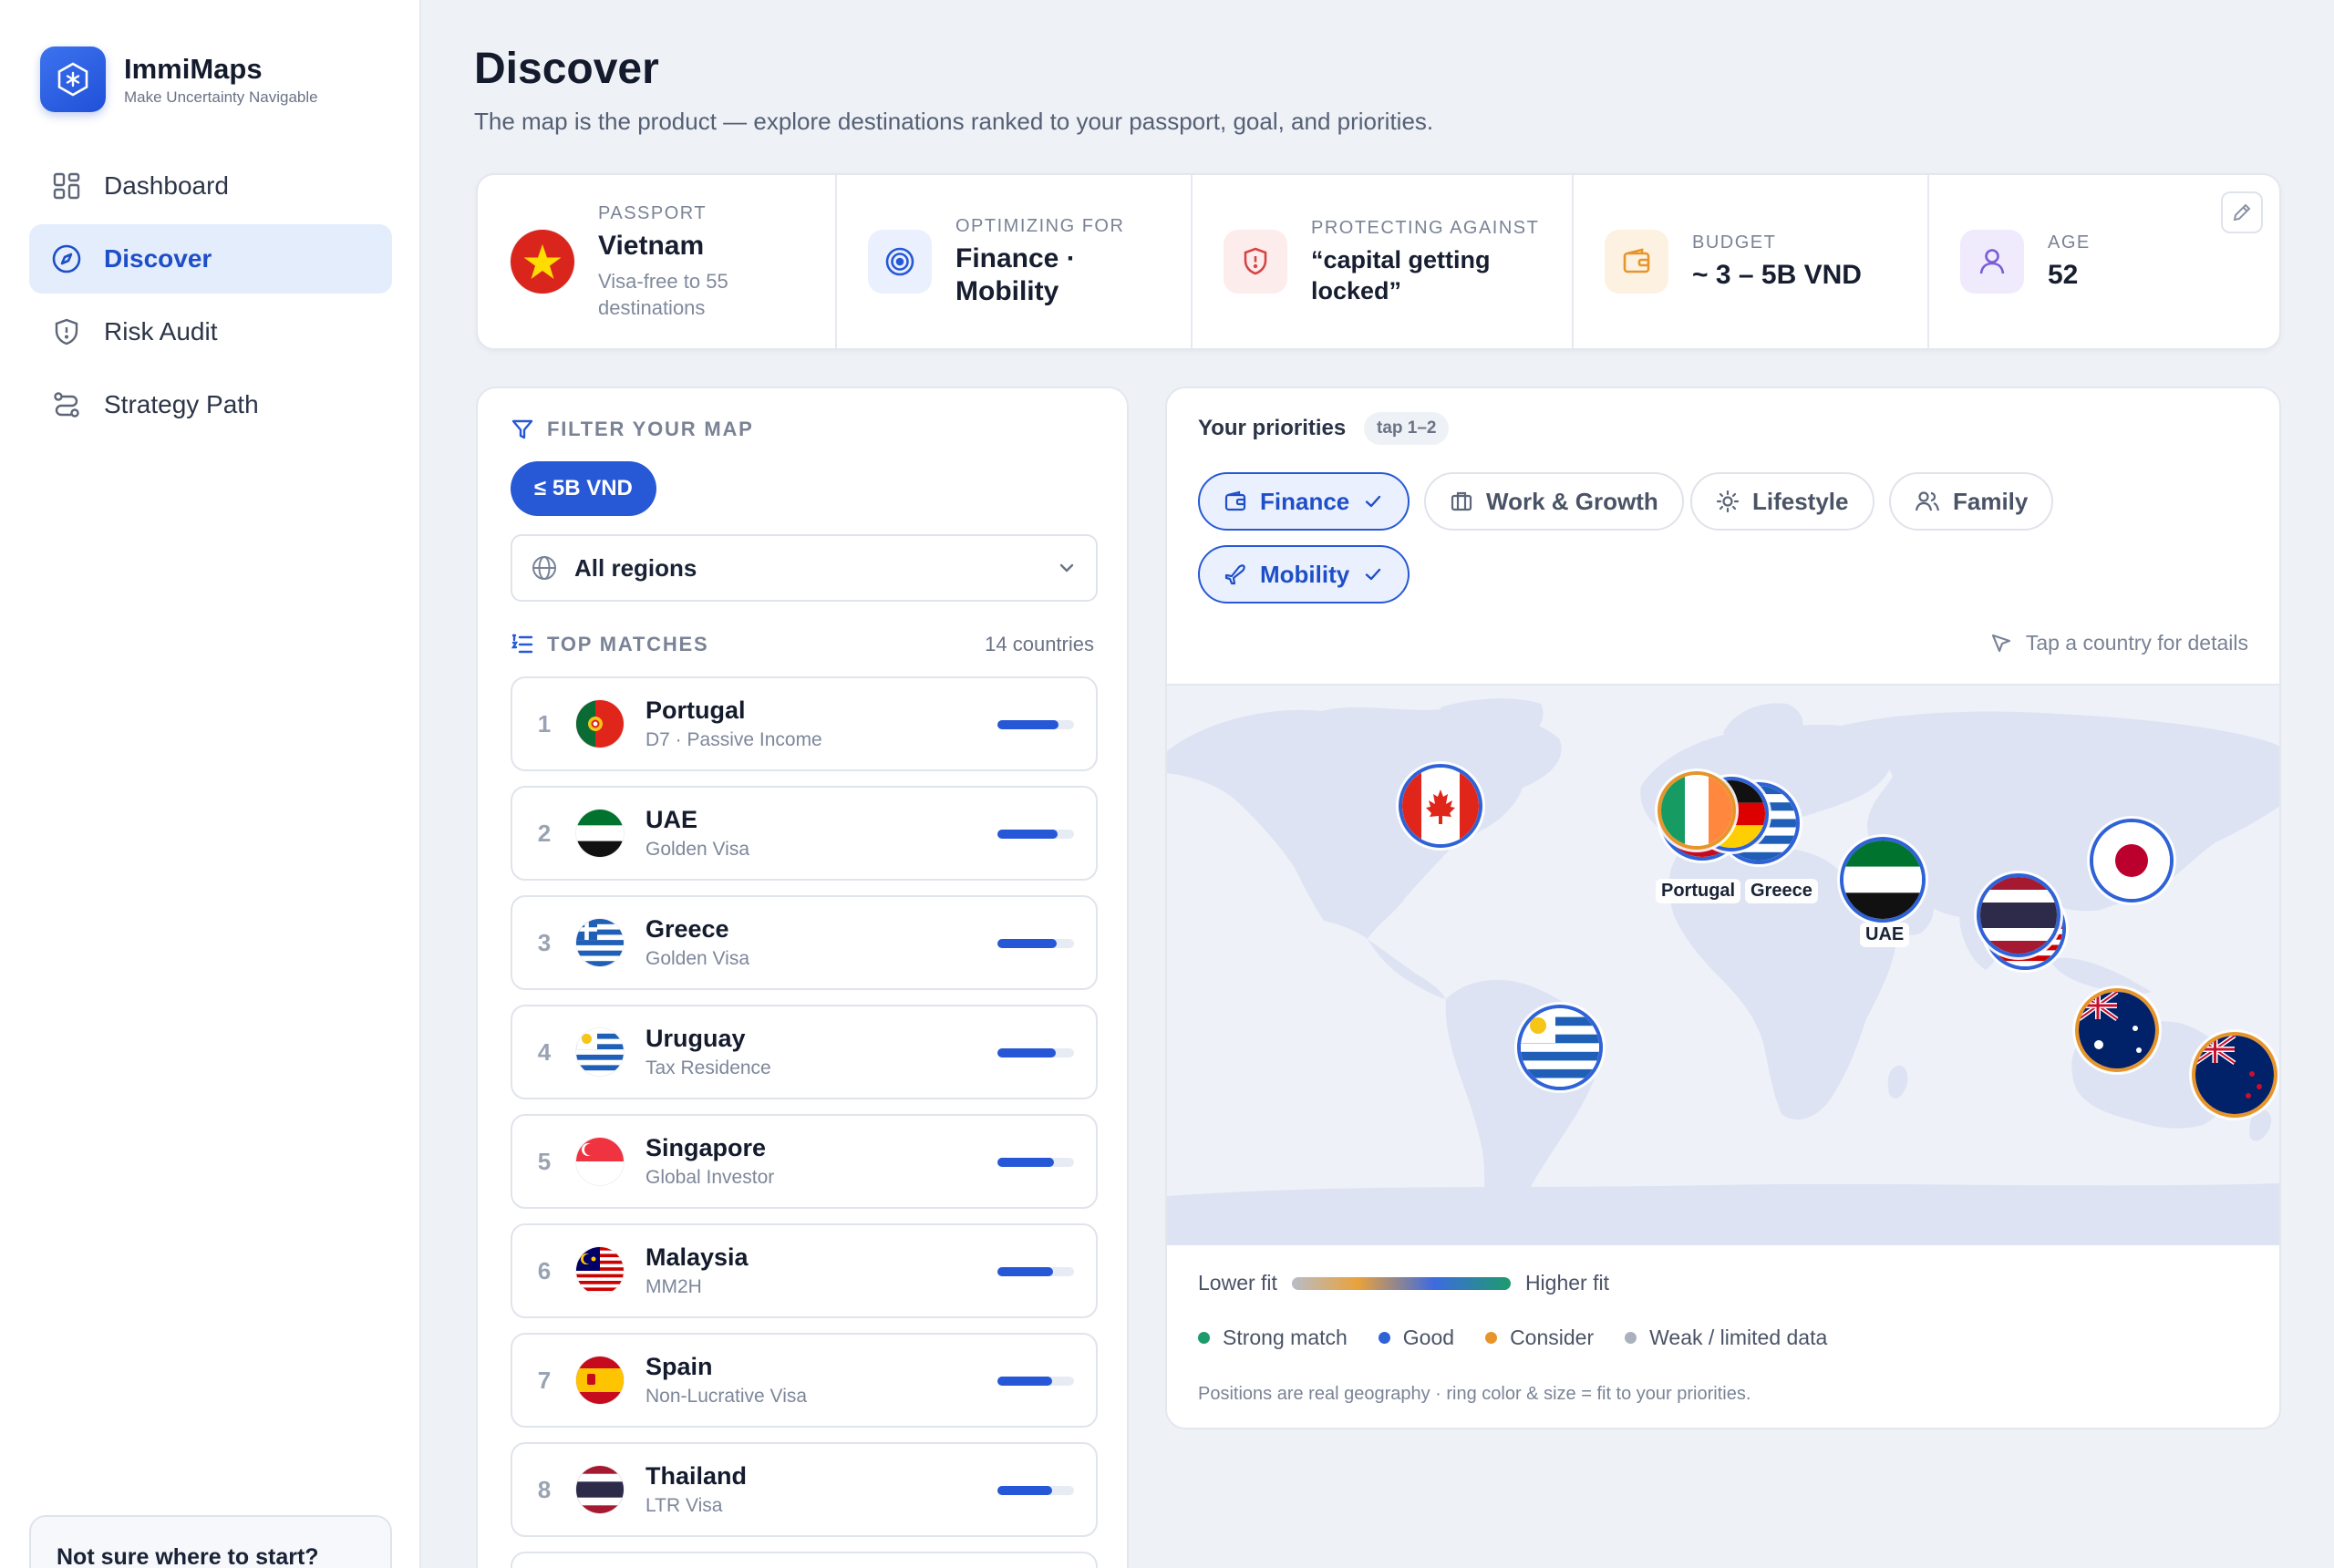 The image size is (2334, 1568). I want to click on match-visa: Tax Residence, so click(708, 1067).